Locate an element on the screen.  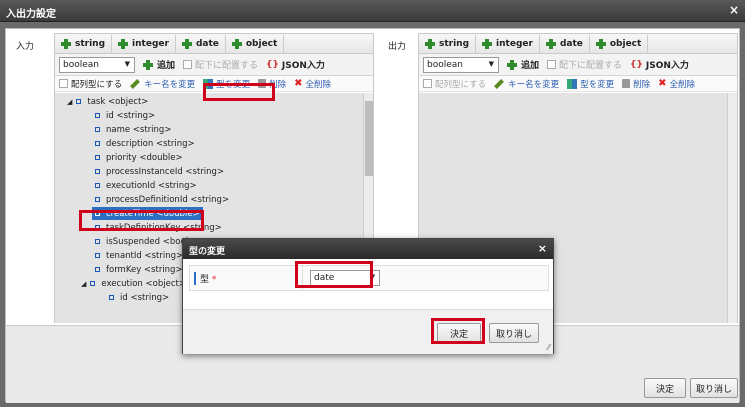
change-type-modal: 型の変更 × 型 * date ▼ 決定 取り消し ⁄⁄ is located at coordinates (368, 296).